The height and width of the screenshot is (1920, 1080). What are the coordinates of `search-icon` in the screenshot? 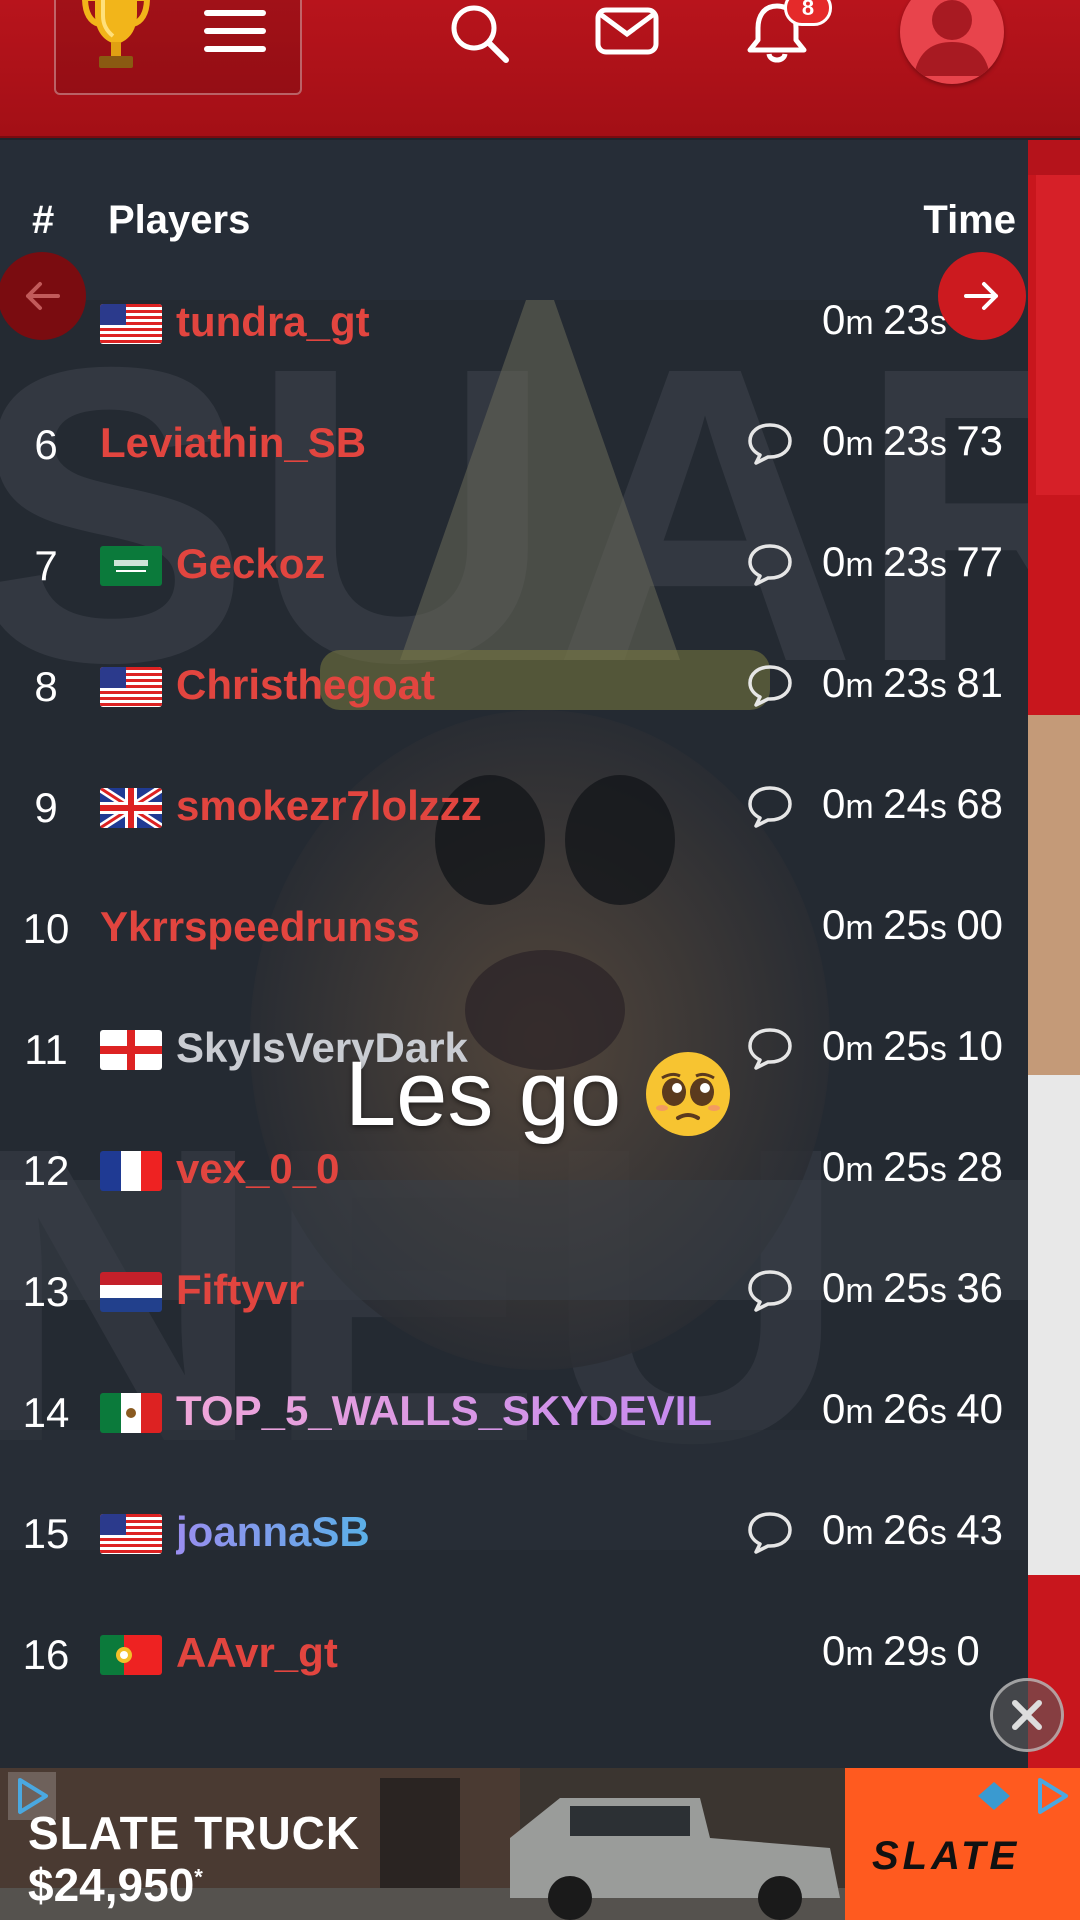 It's located at (479, 35).